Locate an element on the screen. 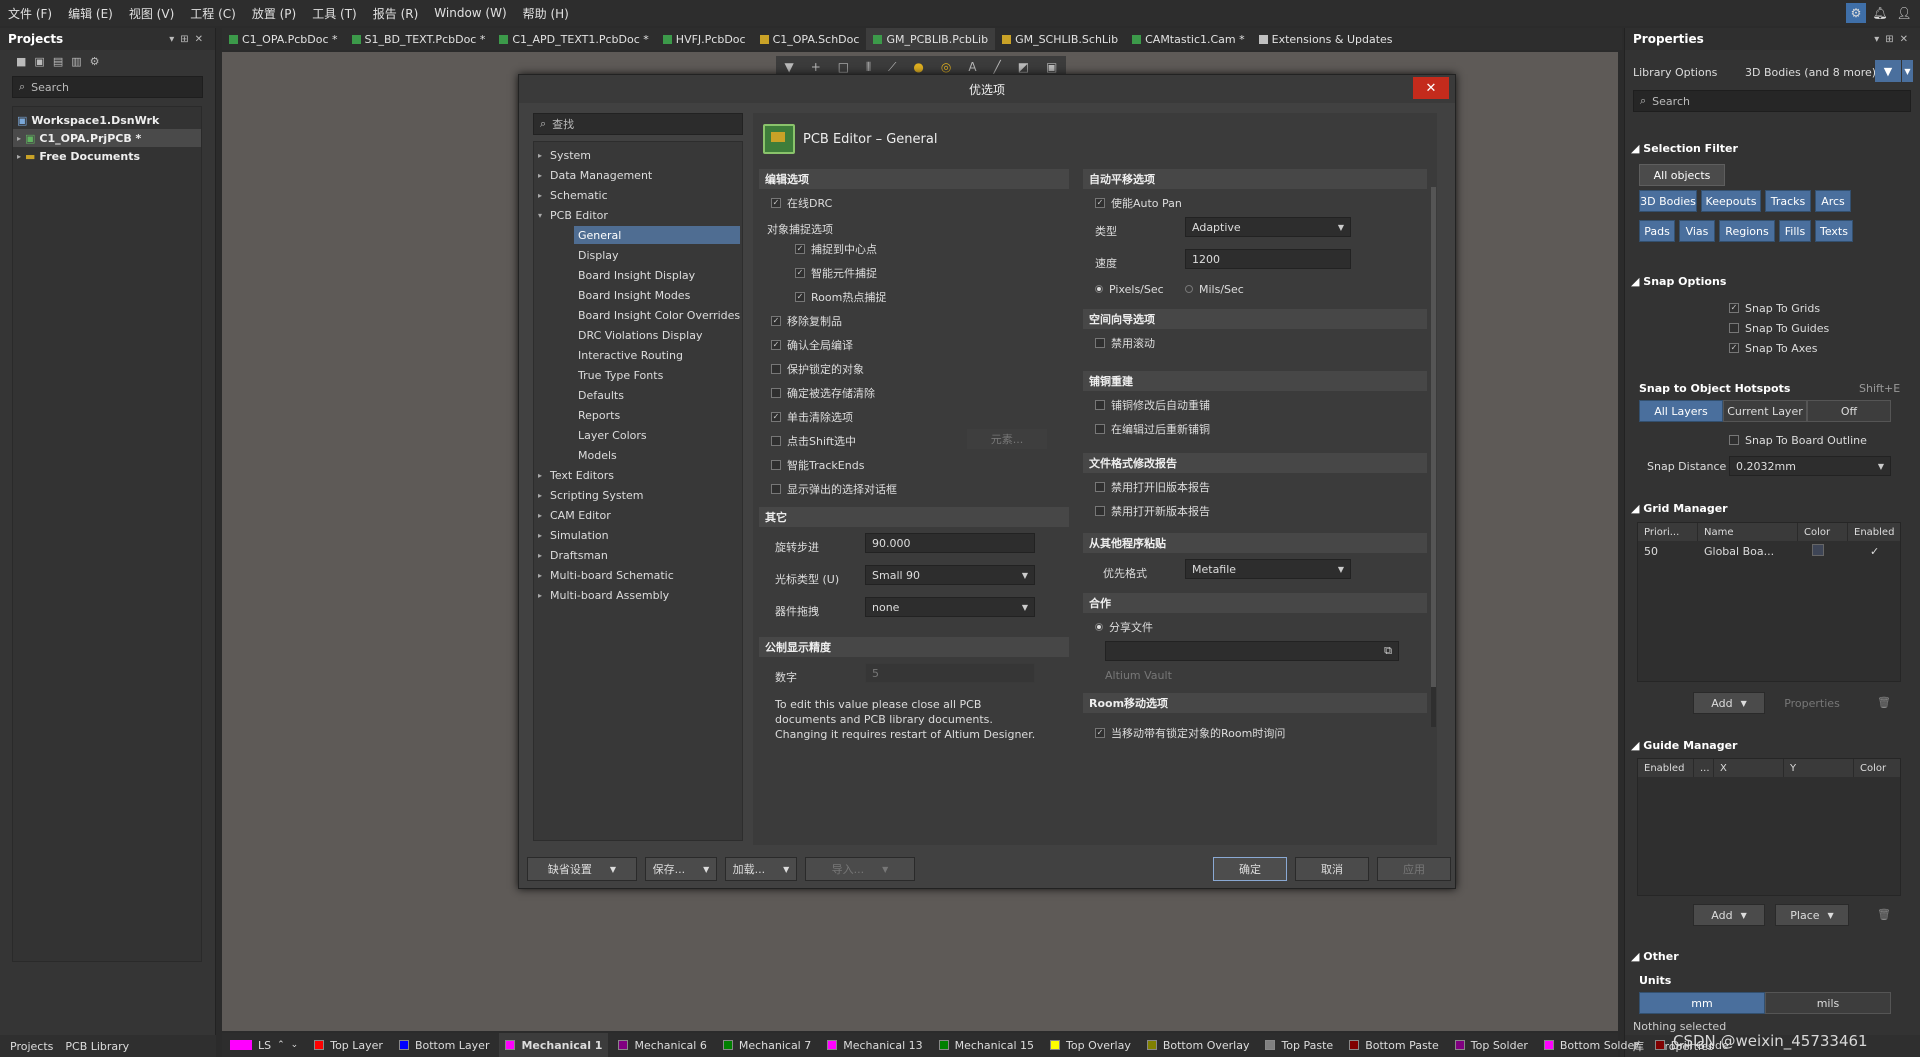  nav-item-interactive-routing: Interactive Routing is located at coordinates (630, 355).